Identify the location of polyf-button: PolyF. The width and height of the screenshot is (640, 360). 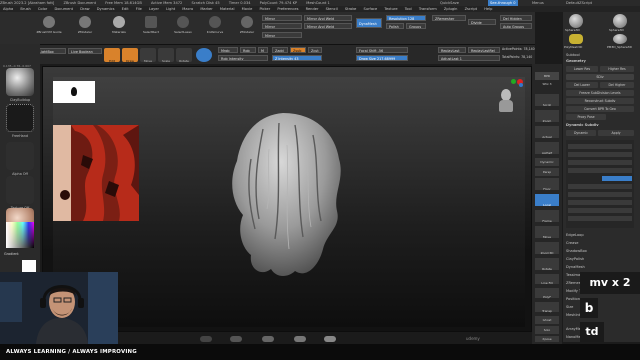
(547, 293).